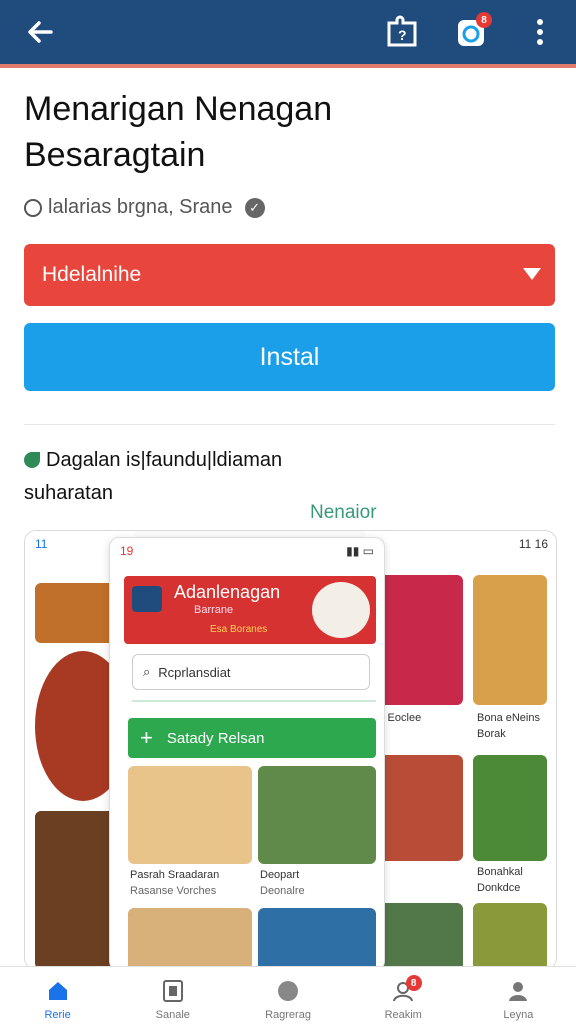 The height and width of the screenshot is (1024, 576). Describe the element at coordinates (499, 888) in the screenshot. I see `caption-sub: Donkdce` at that location.